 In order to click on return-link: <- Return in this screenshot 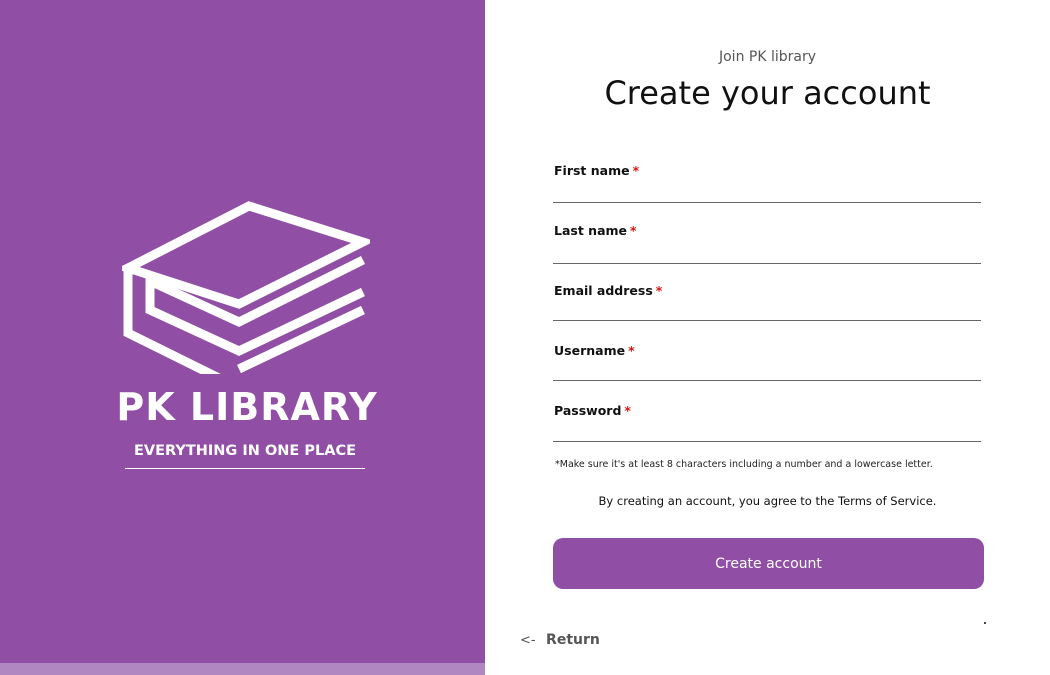, I will do `click(560, 640)`.